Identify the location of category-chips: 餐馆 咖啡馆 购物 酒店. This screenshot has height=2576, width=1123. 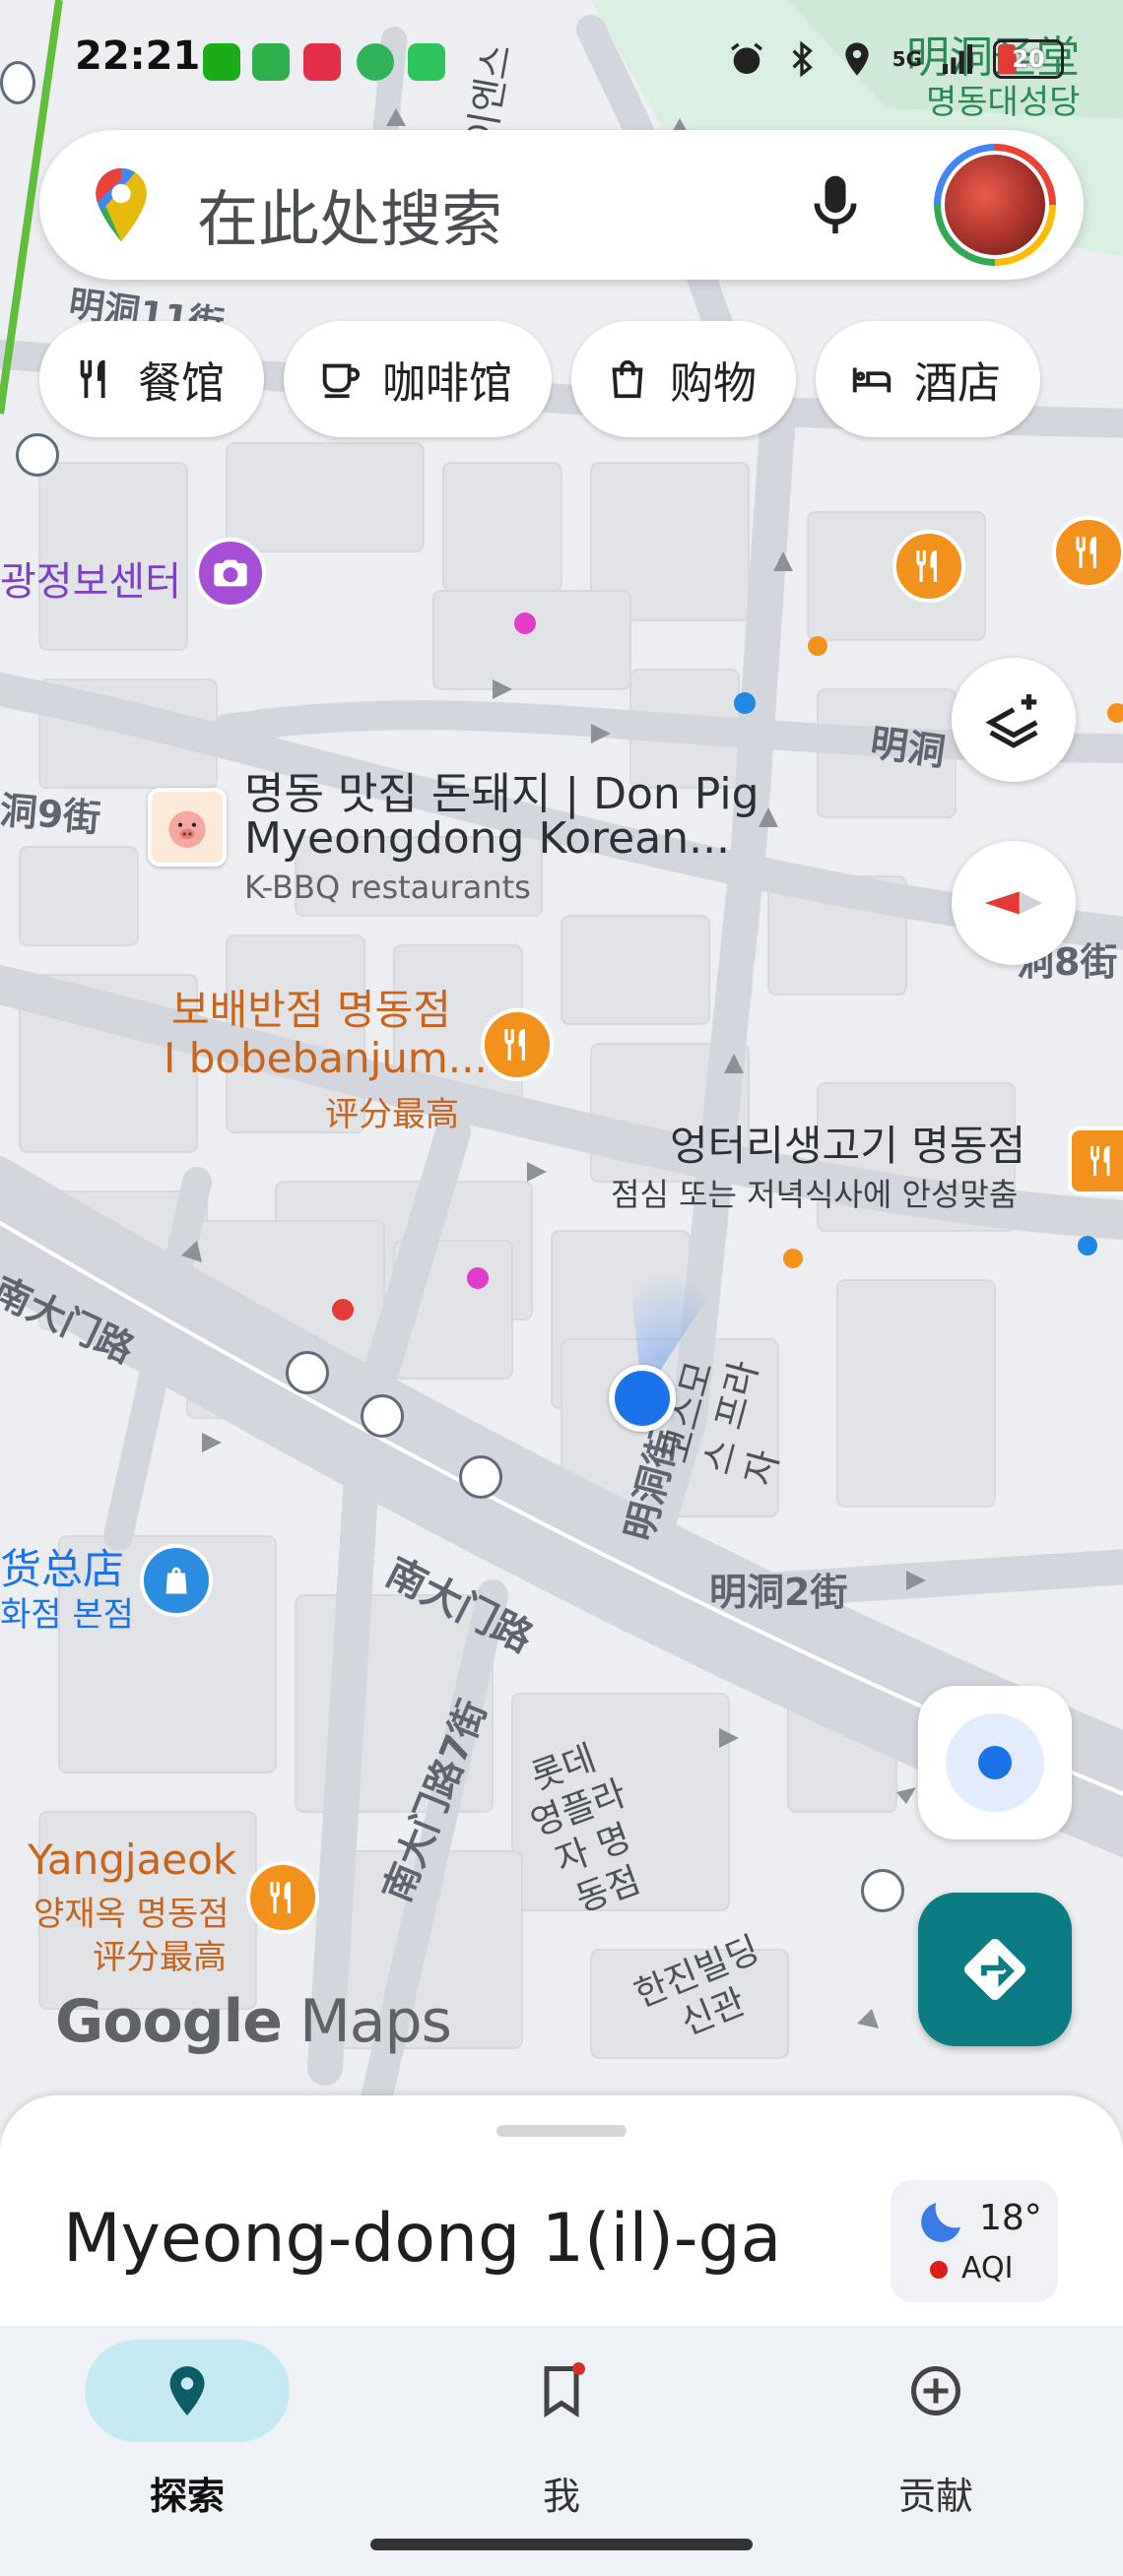
(539, 379).